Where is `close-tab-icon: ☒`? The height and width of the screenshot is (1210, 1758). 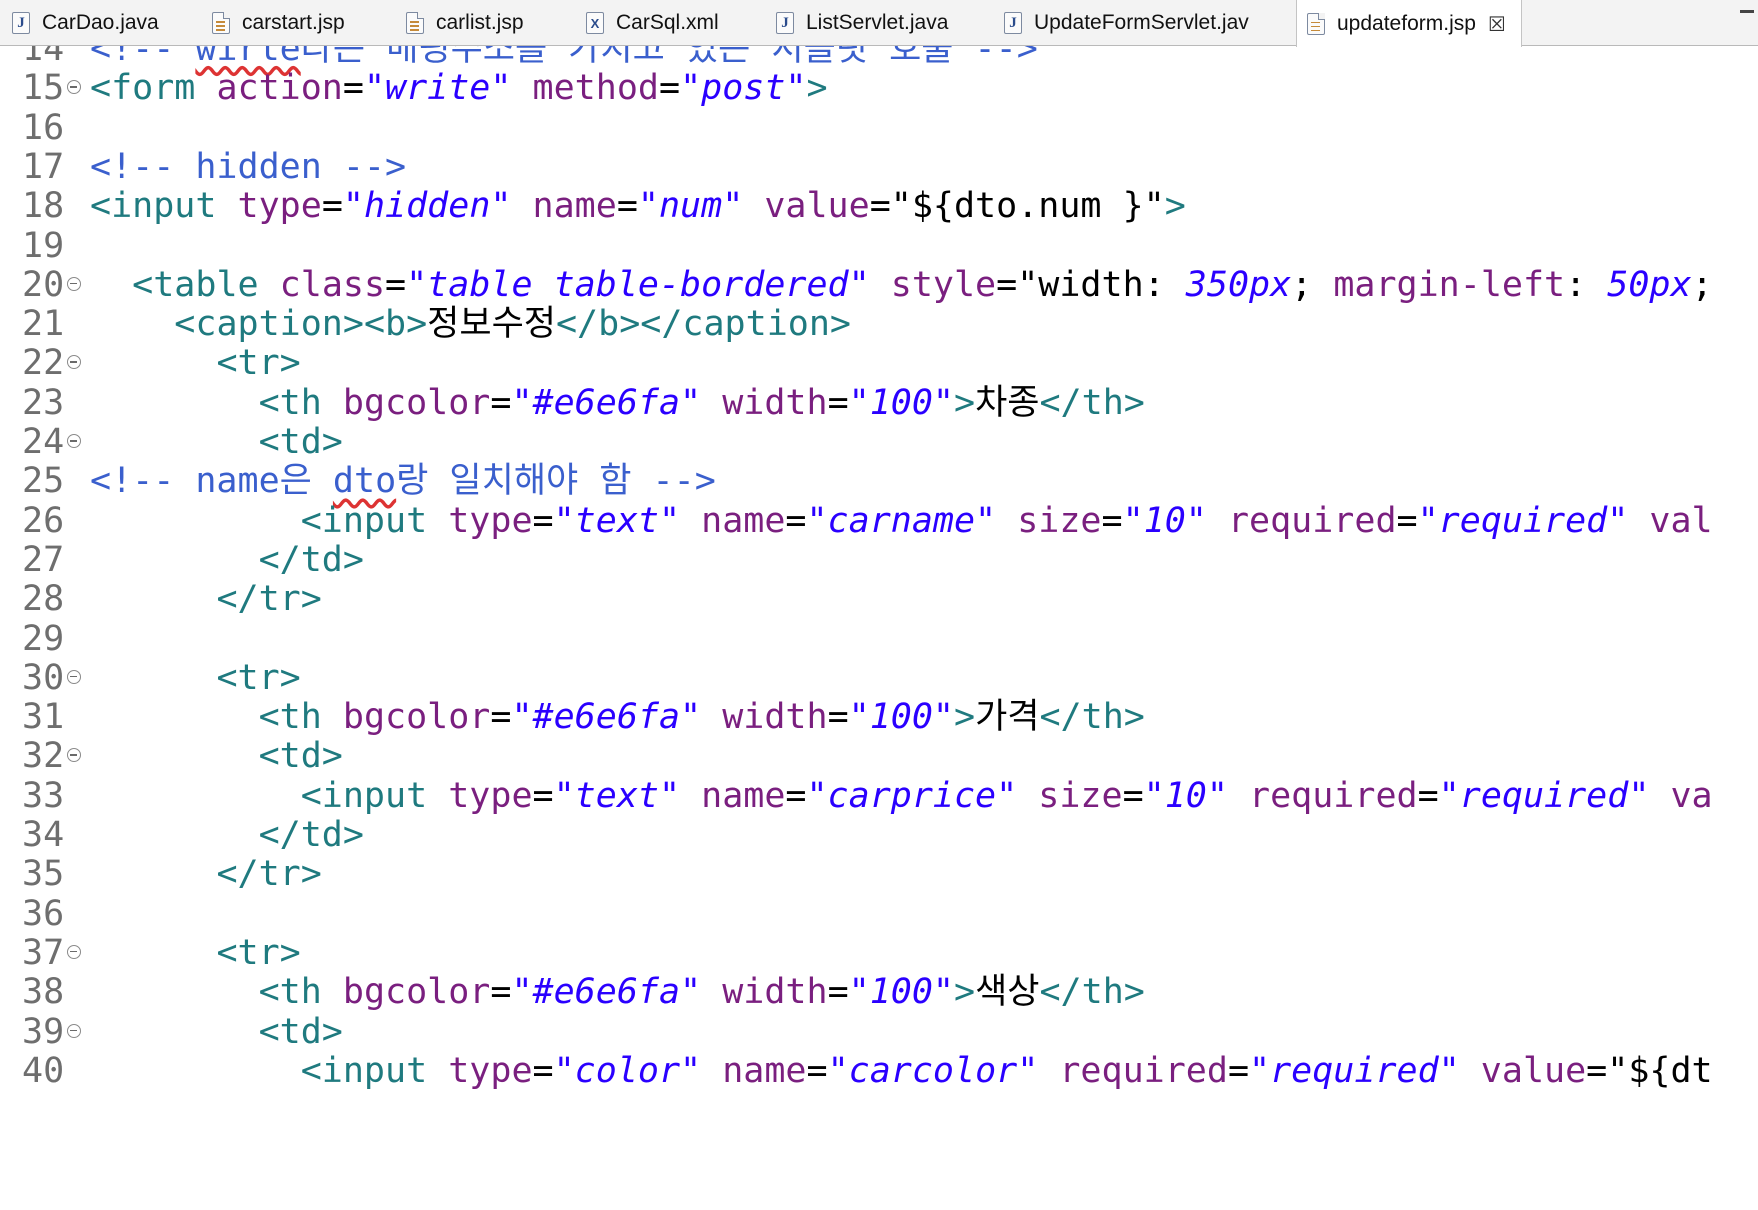
close-tab-icon: ☒ is located at coordinates (1497, 24).